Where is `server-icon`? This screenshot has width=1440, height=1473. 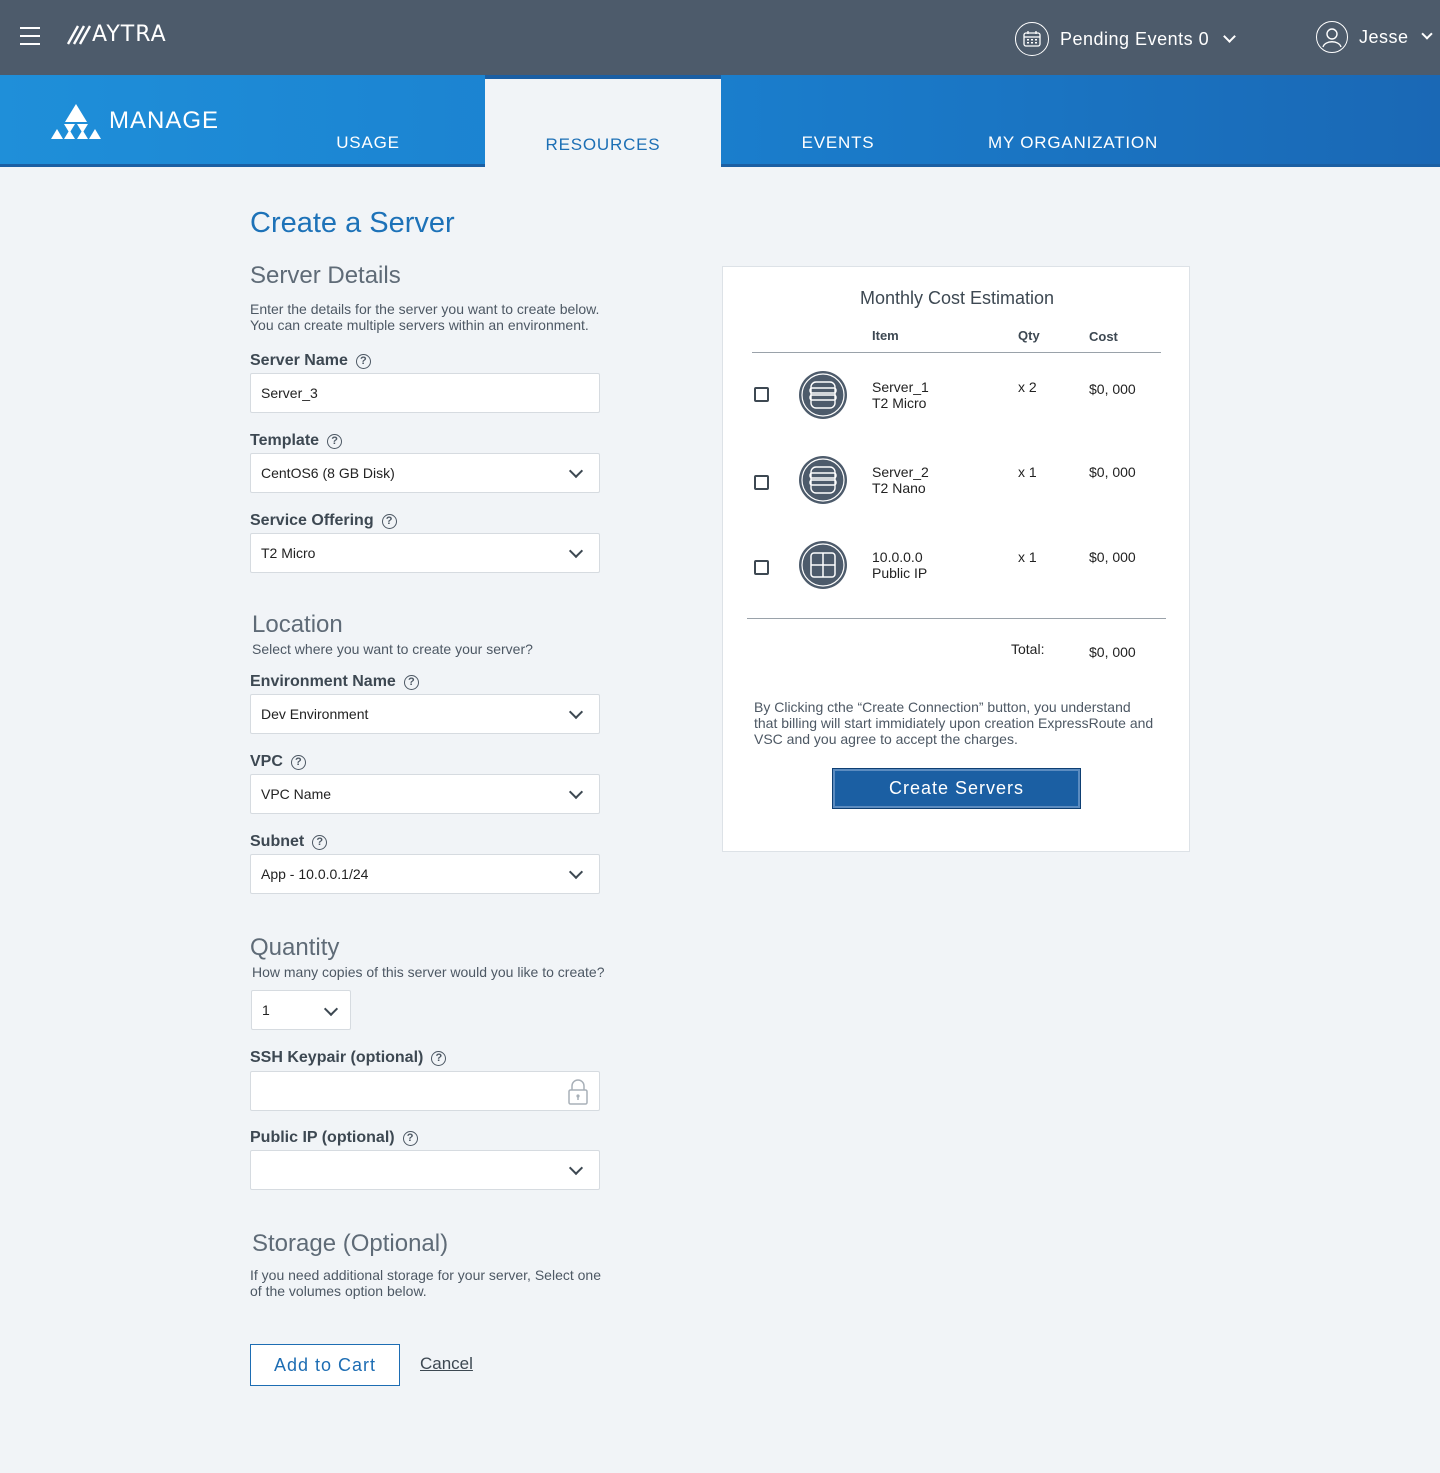 server-icon is located at coordinates (823, 480).